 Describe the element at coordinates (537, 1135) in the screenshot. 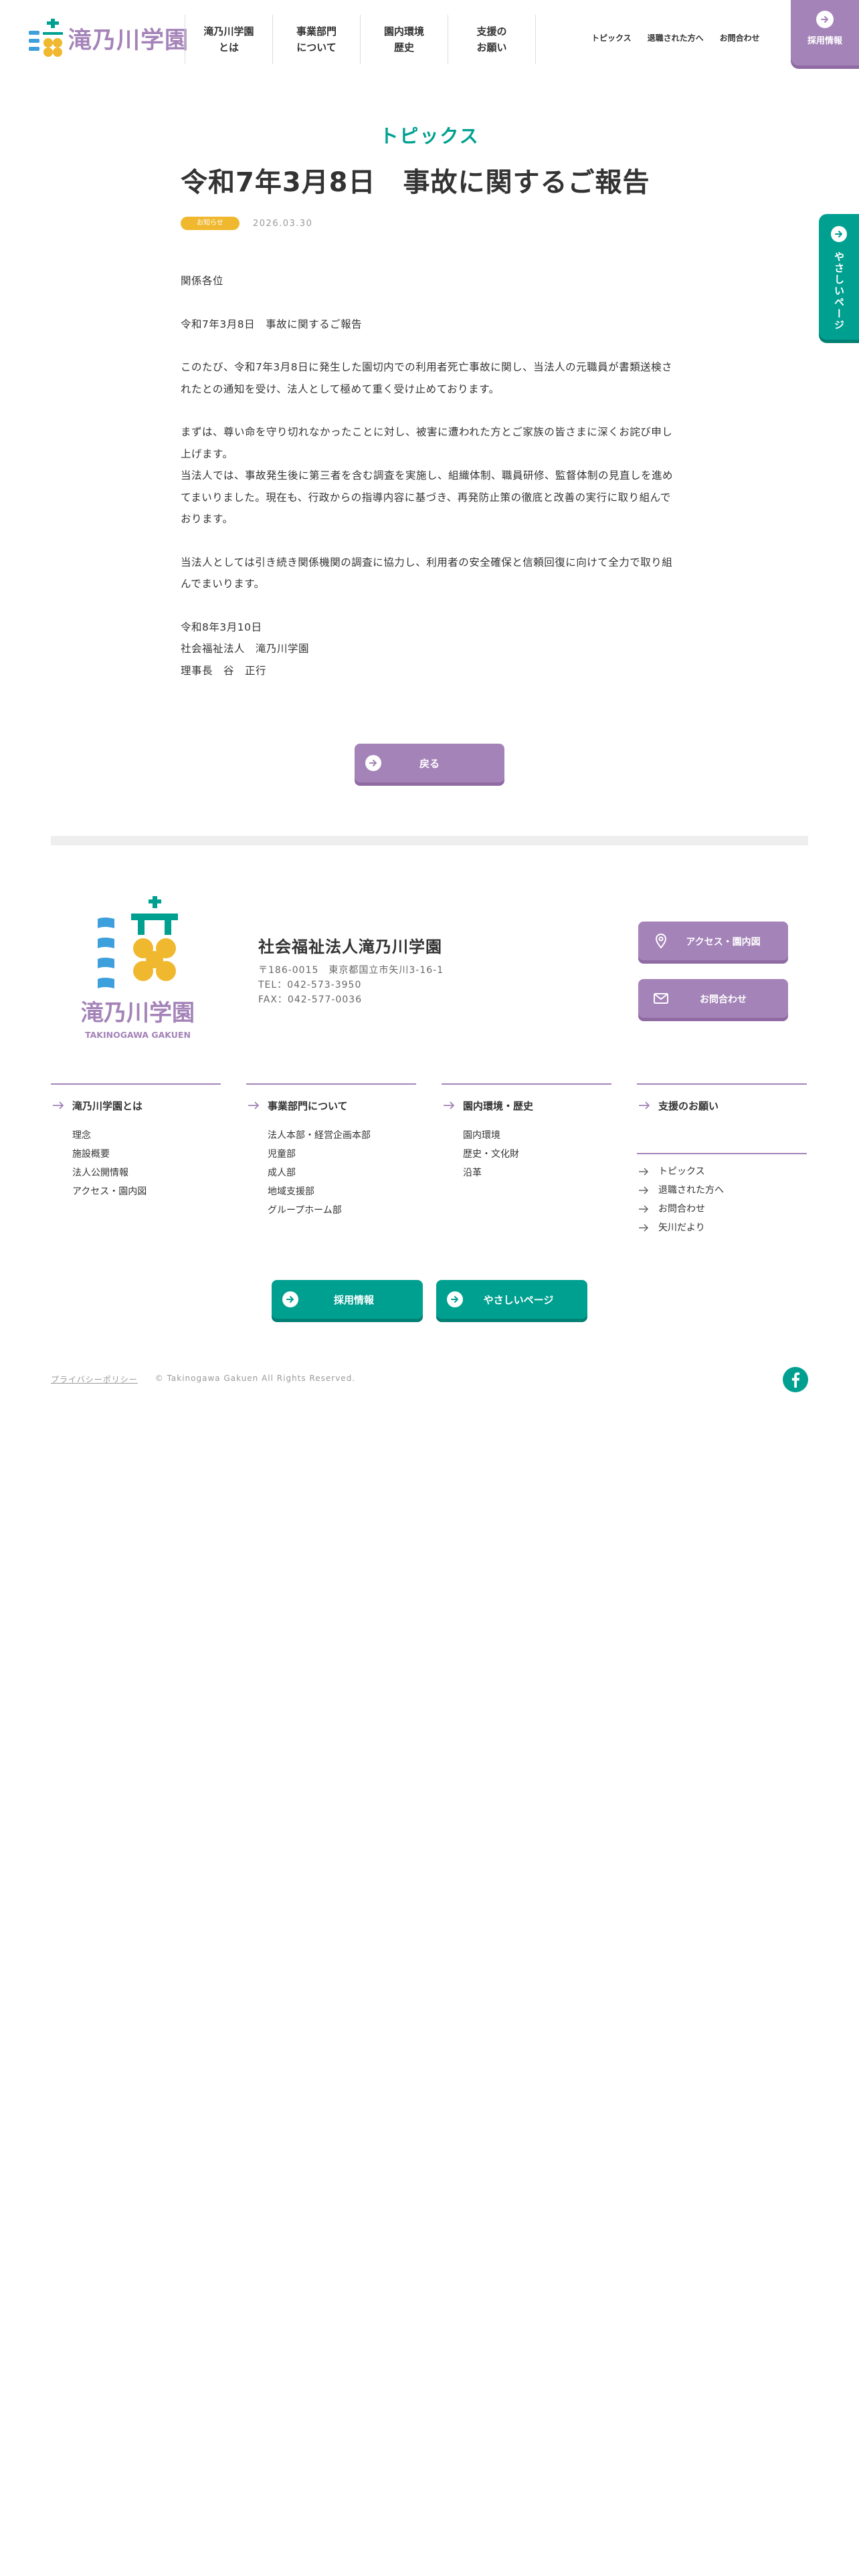

I see `footer-link: 園内環境` at that location.